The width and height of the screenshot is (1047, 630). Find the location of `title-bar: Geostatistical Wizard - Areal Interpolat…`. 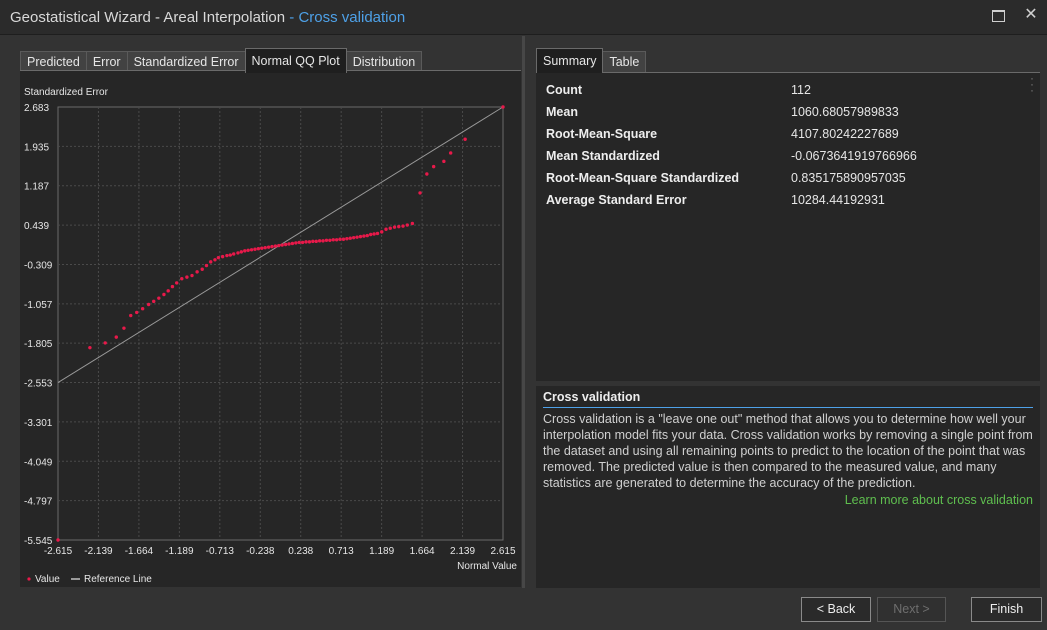

title-bar: Geostatistical Wizard - Areal Interpolat… is located at coordinates (523, 17).